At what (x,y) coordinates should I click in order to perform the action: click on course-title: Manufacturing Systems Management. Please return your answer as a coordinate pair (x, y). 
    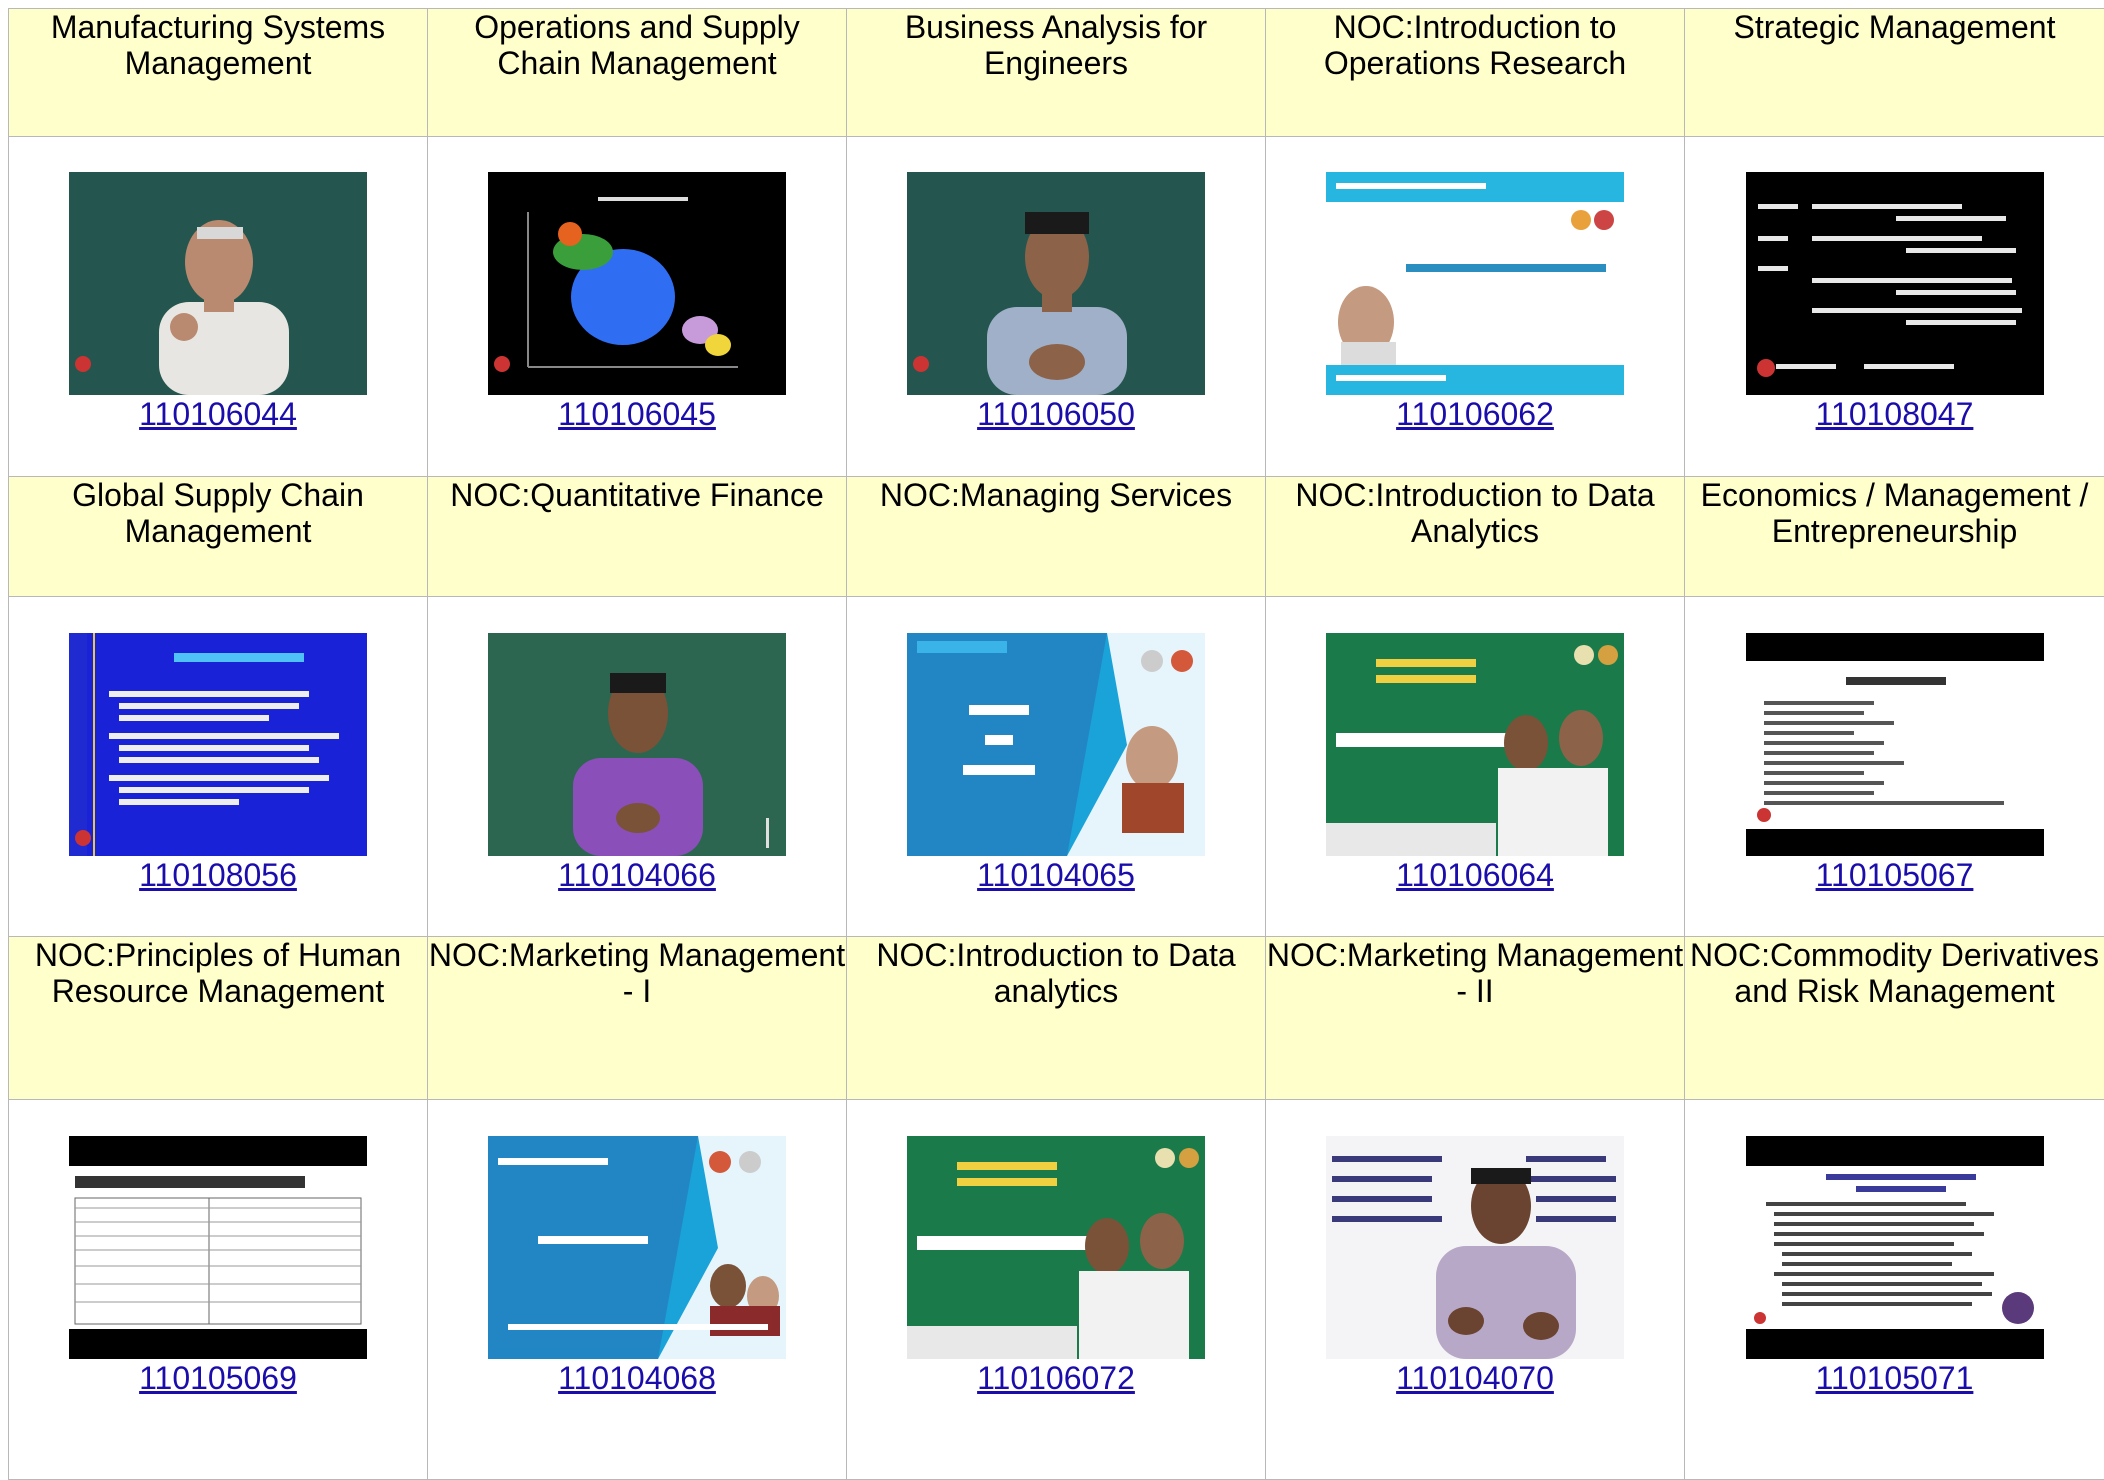
    Looking at the image, I should click on (218, 73).